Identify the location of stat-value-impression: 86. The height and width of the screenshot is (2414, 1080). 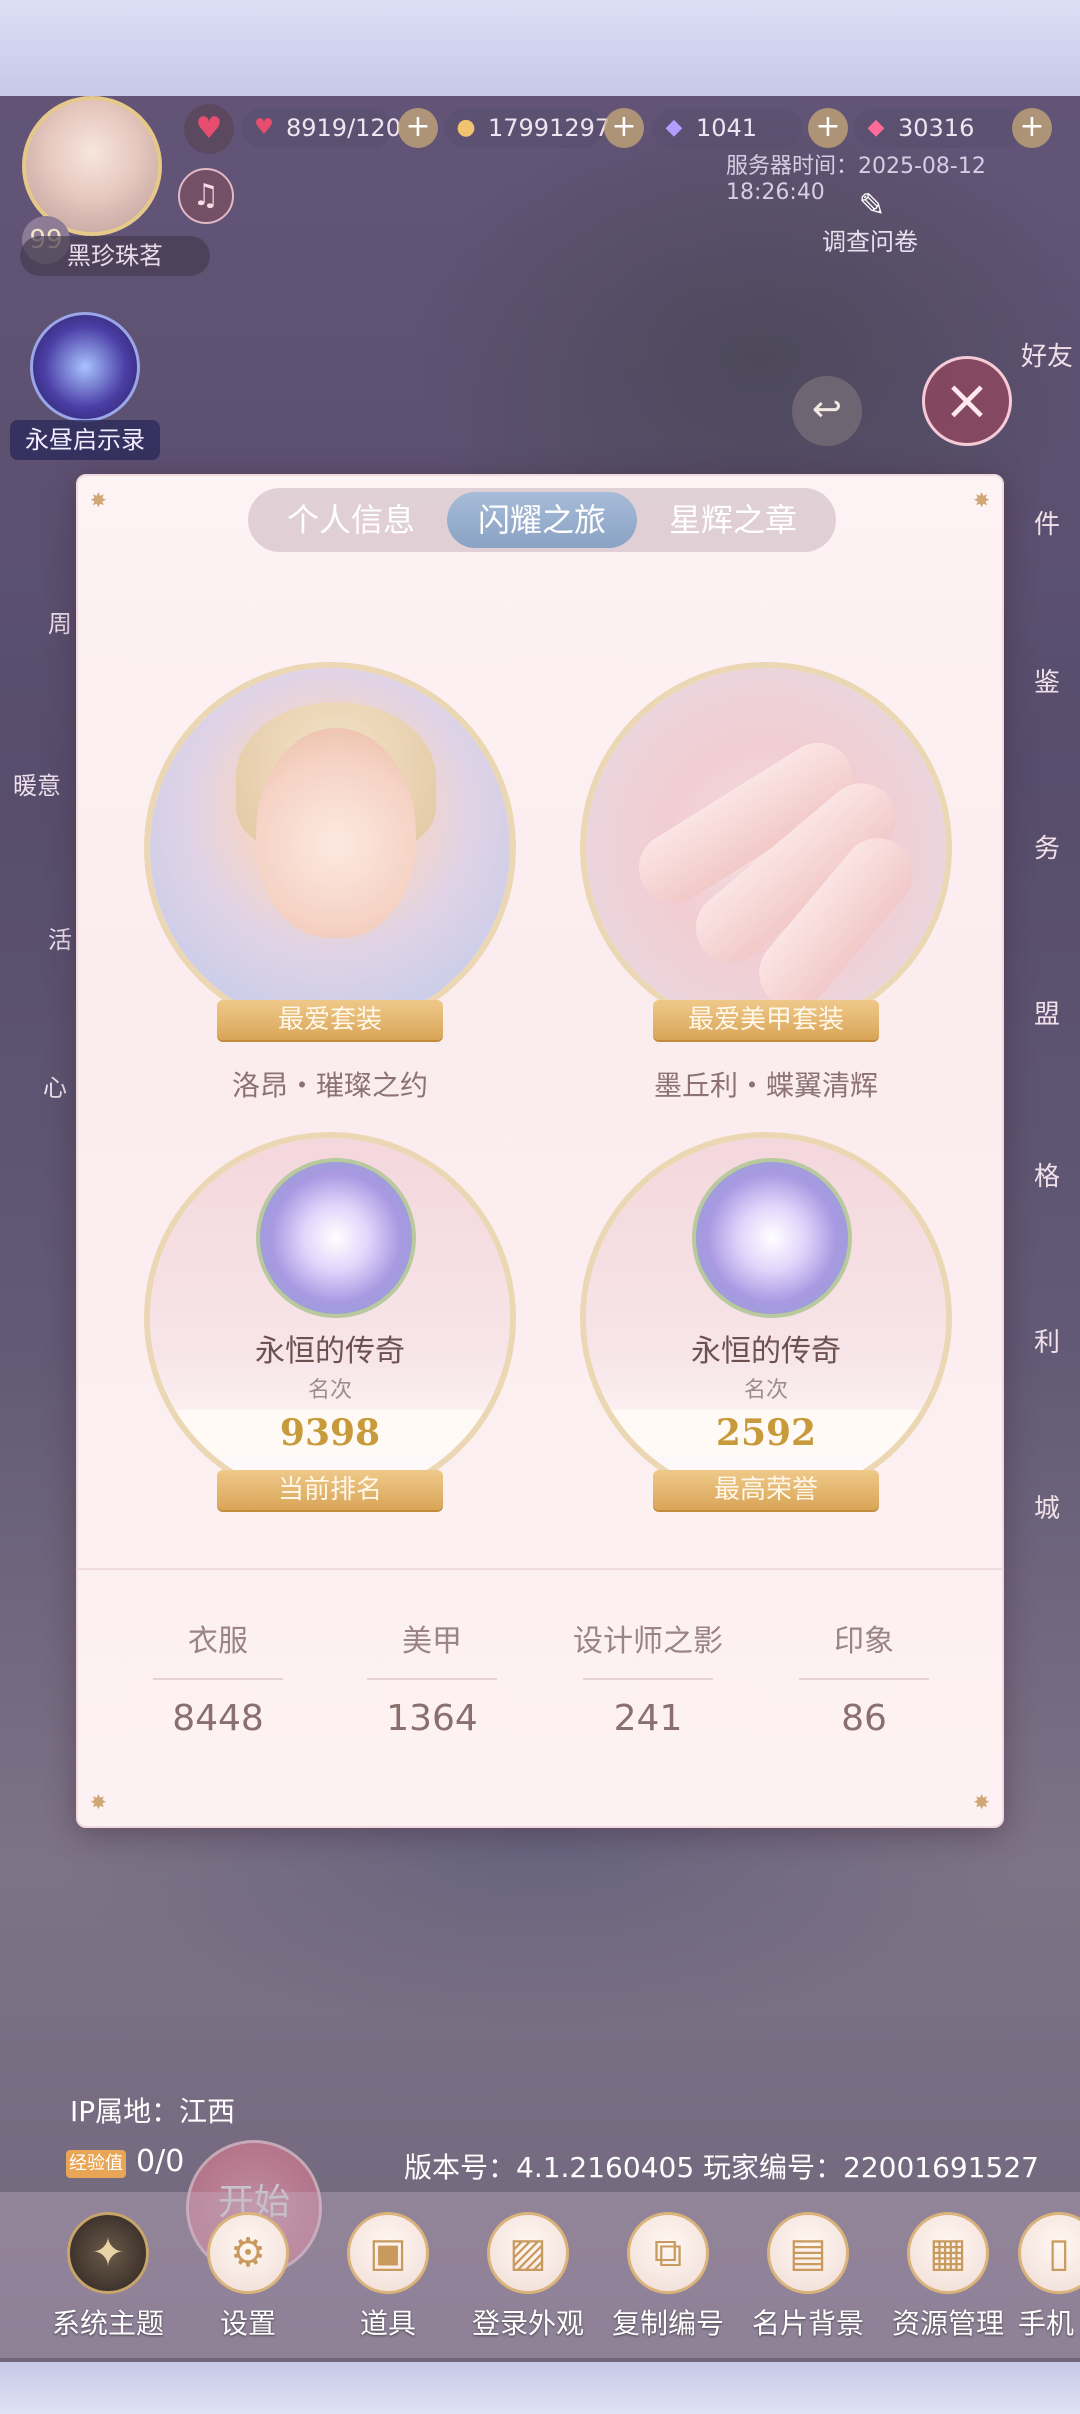
(864, 1718).